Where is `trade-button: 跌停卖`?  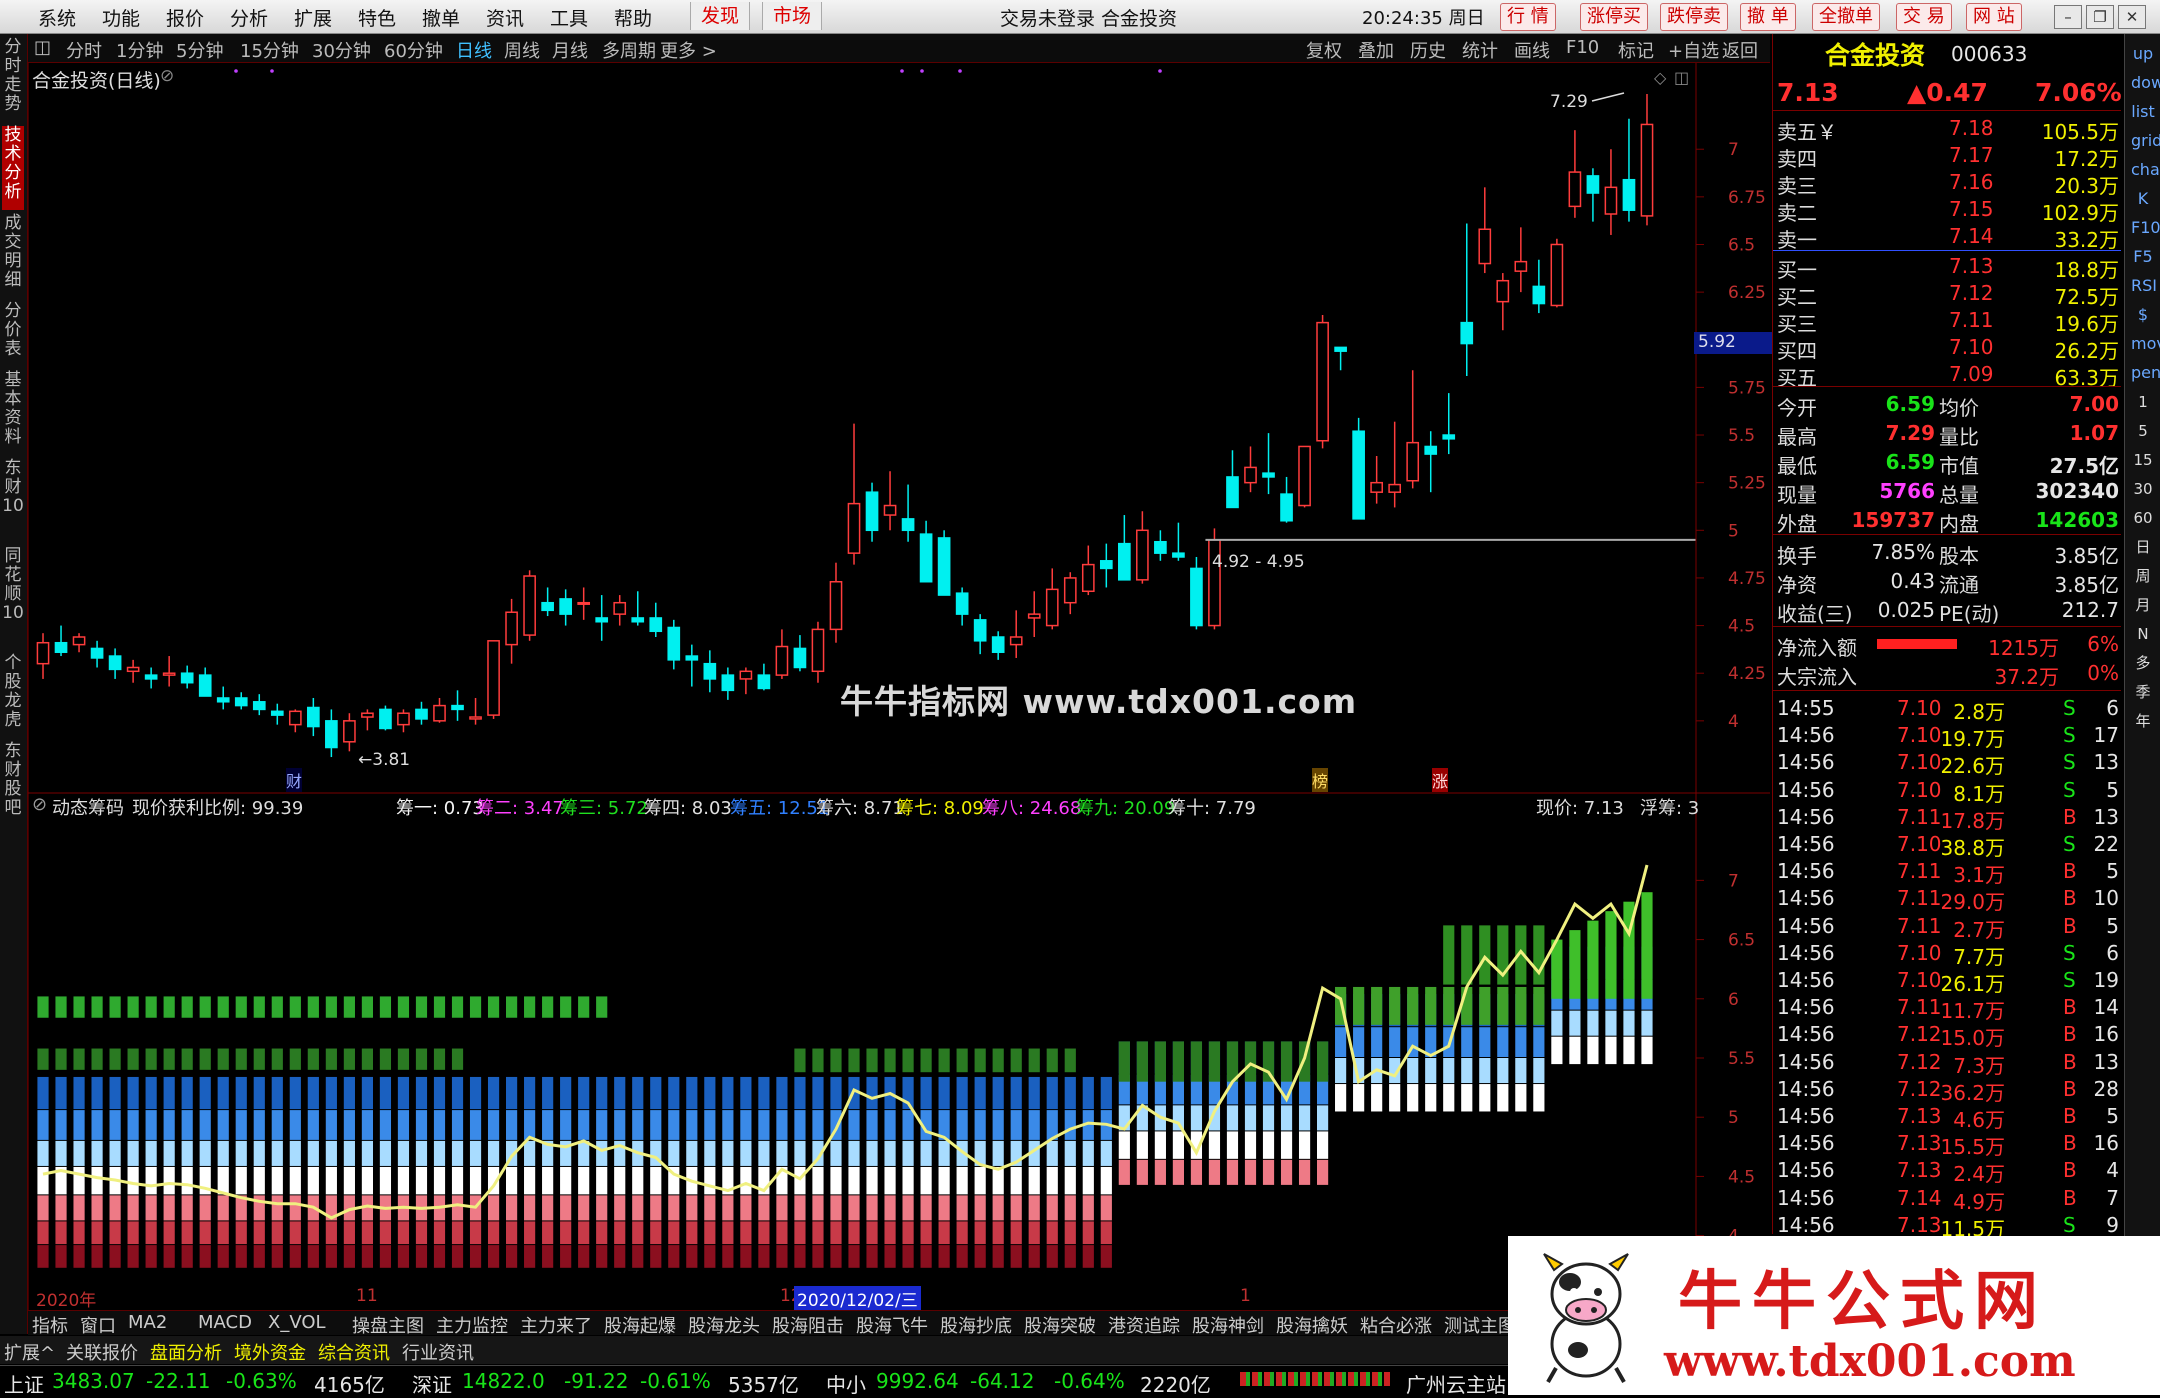 trade-button: 跌停卖 is located at coordinates (1694, 17).